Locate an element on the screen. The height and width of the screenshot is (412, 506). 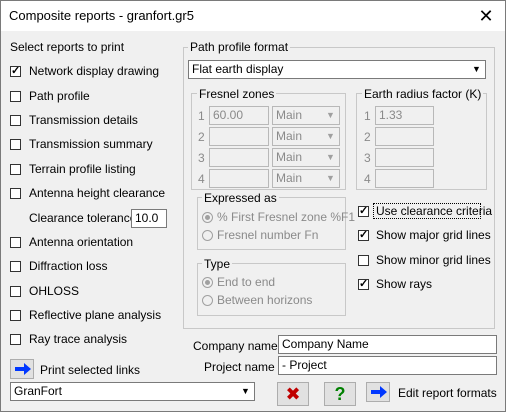
reflective-plane-analysis-checkbox is located at coordinates (15, 315).